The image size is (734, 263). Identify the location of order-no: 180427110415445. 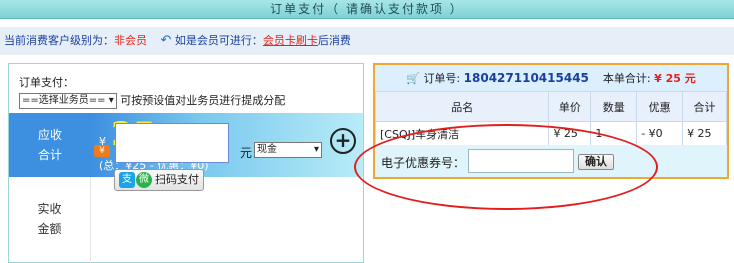
(526, 78).